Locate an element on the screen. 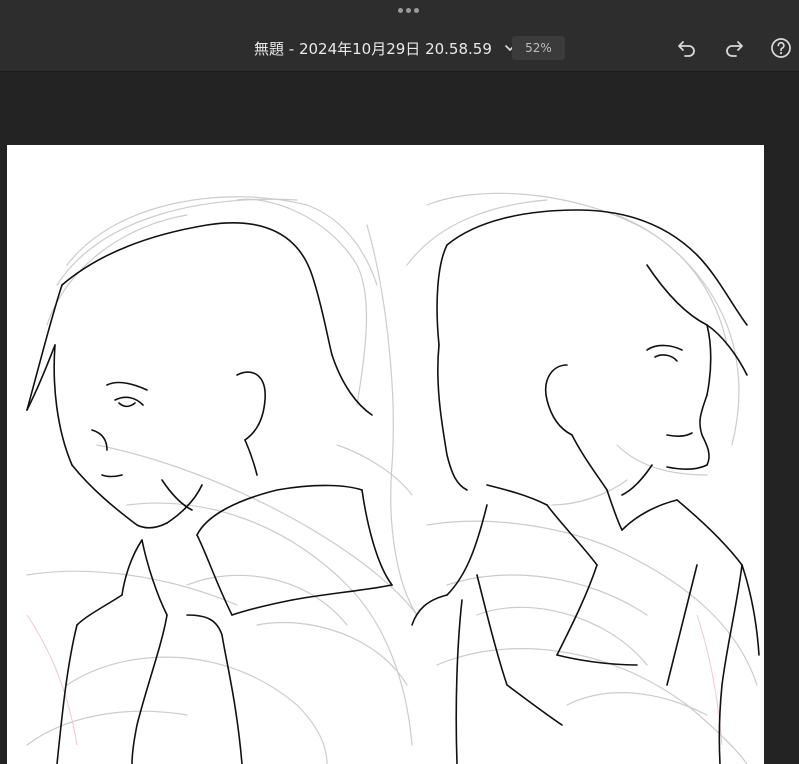 This screenshot has width=799, height=764. redo-button is located at coordinates (734, 48).